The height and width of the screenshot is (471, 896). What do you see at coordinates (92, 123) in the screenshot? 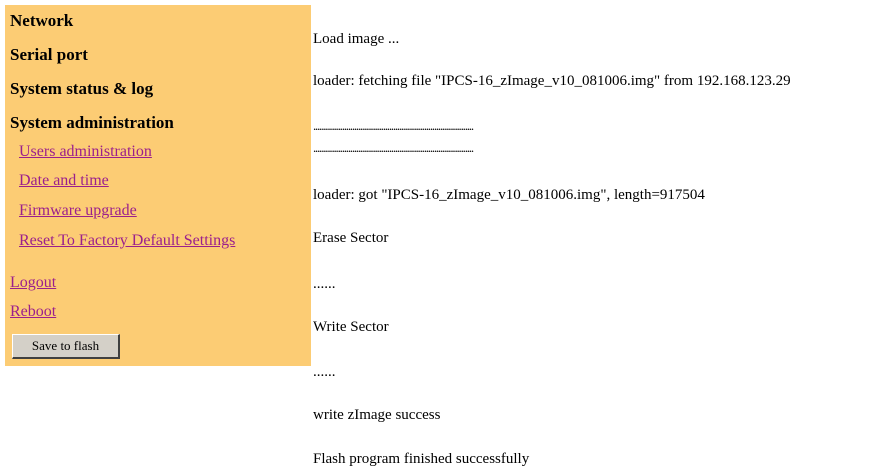
I see `menu-system-administration: System administration` at bounding box center [92, 123].